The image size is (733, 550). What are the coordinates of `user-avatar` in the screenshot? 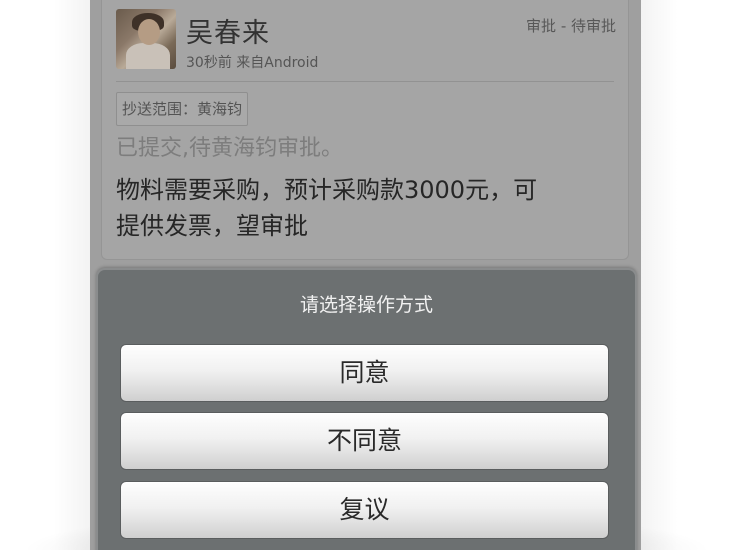 It's located at (146, 39).